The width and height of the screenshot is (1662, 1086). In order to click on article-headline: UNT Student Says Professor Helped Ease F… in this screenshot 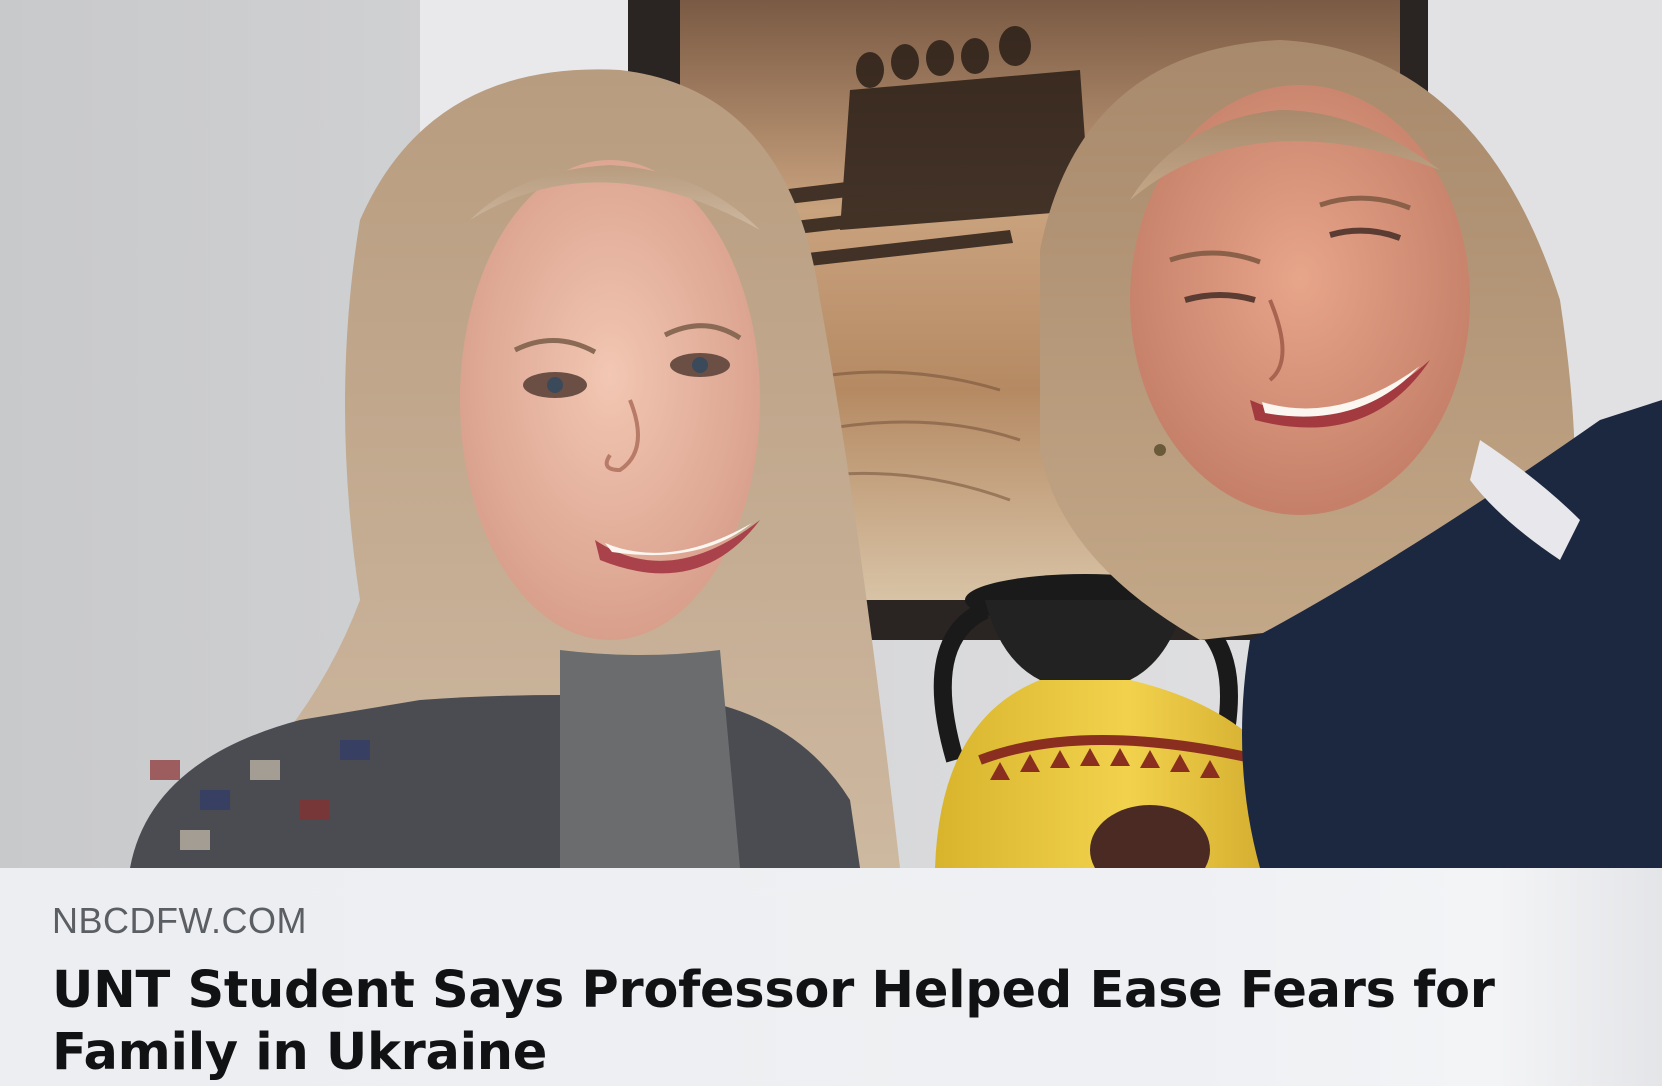, I will do `click(832, 1022)`.